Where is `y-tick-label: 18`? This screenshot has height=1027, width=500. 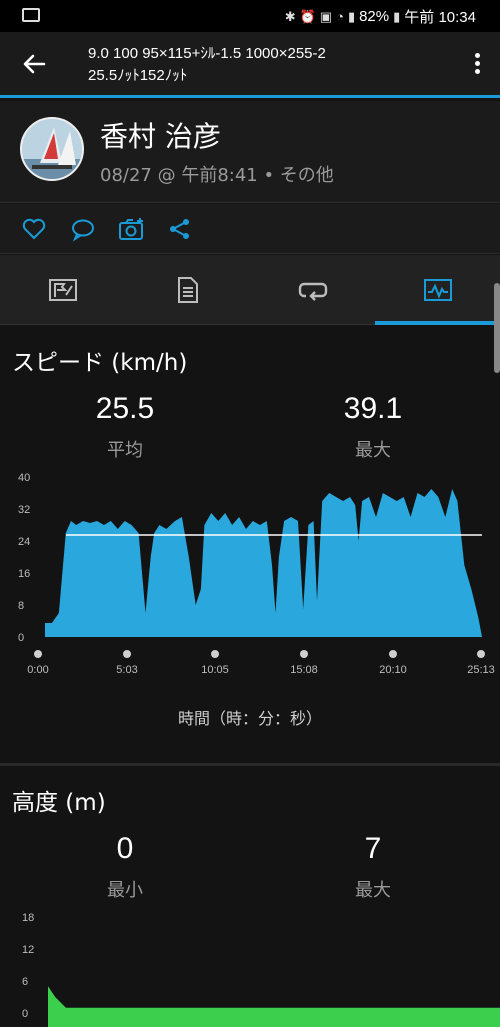 y-tick-label: 18 is located at coordinates (28, 918).